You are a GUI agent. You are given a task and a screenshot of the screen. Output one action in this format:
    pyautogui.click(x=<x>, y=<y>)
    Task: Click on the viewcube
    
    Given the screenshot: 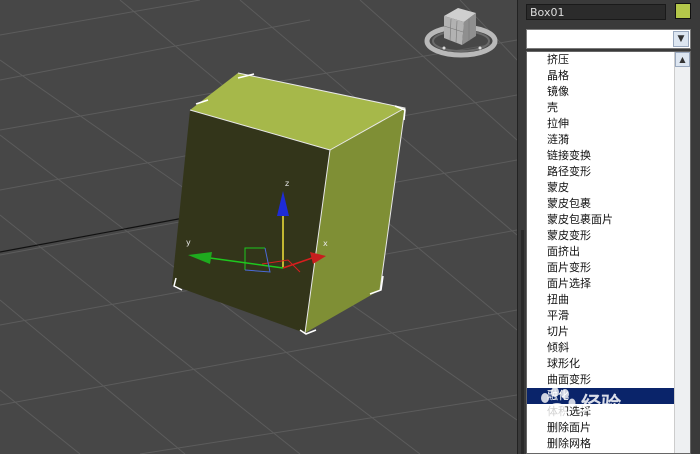 What is the action you would take?
    pyautogui.click(x=461, y=33)
    